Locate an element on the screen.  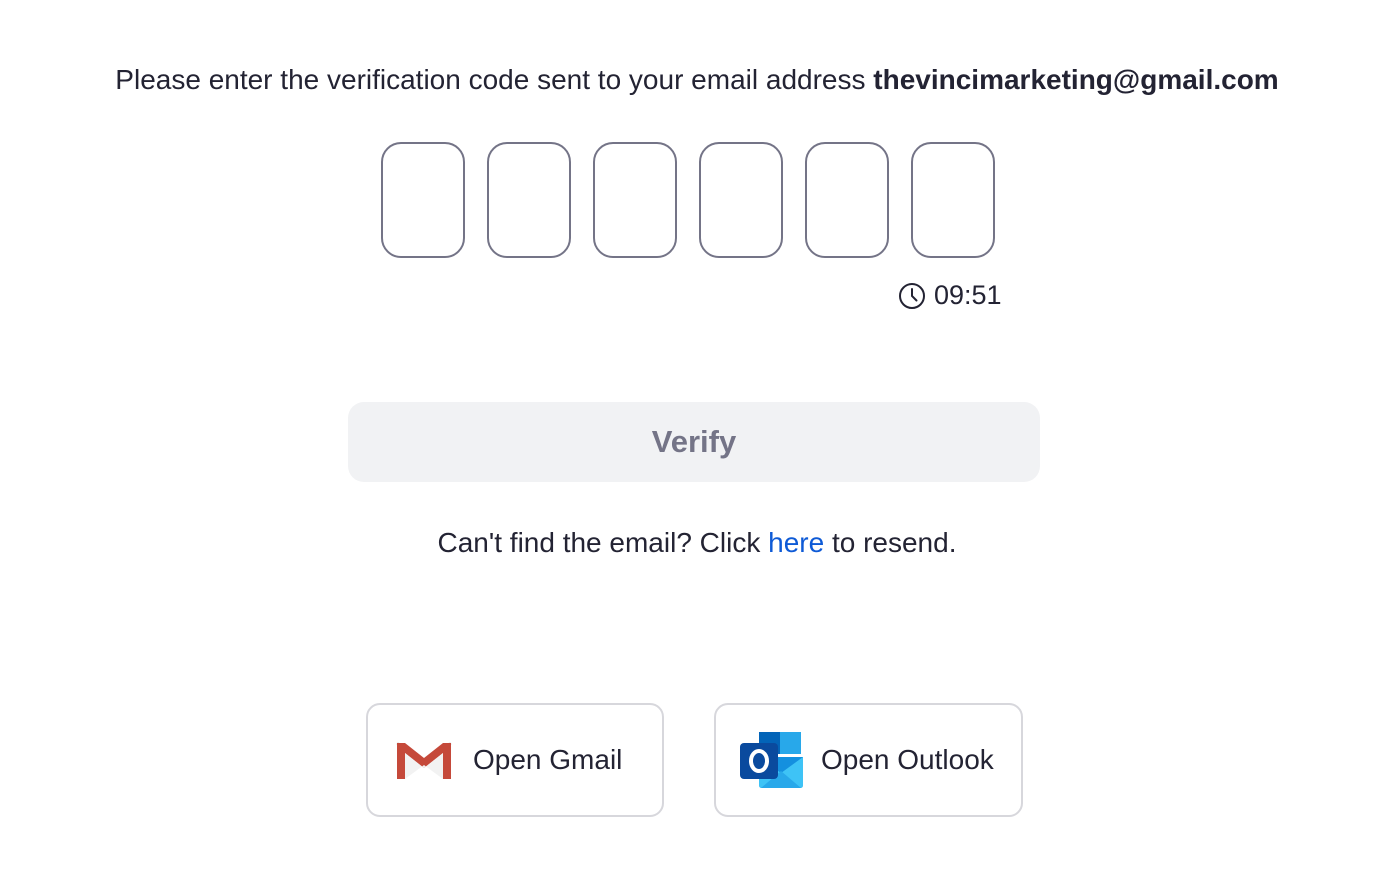
code-input-group is located at coordinates (688, 200).